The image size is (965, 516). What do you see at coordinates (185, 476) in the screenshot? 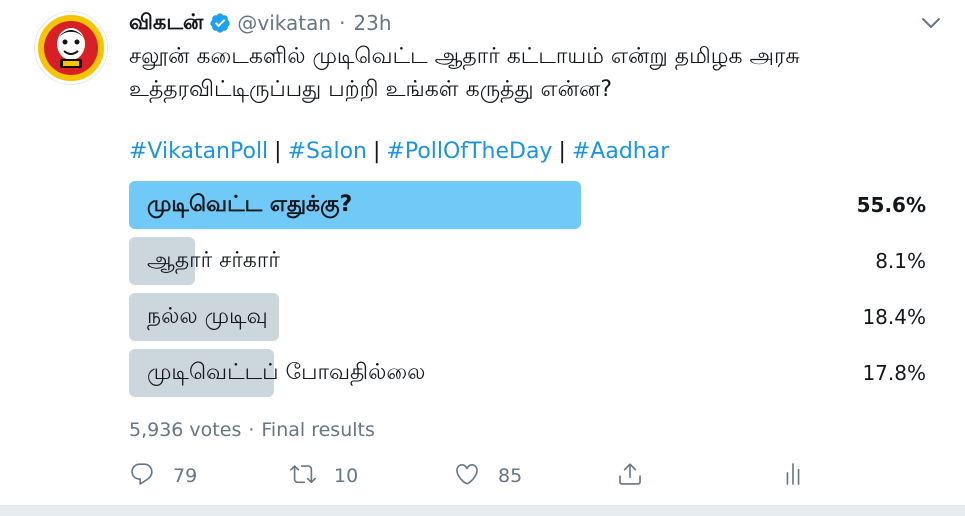
I see `reply-count: 79` at bounding box center [185, 476].